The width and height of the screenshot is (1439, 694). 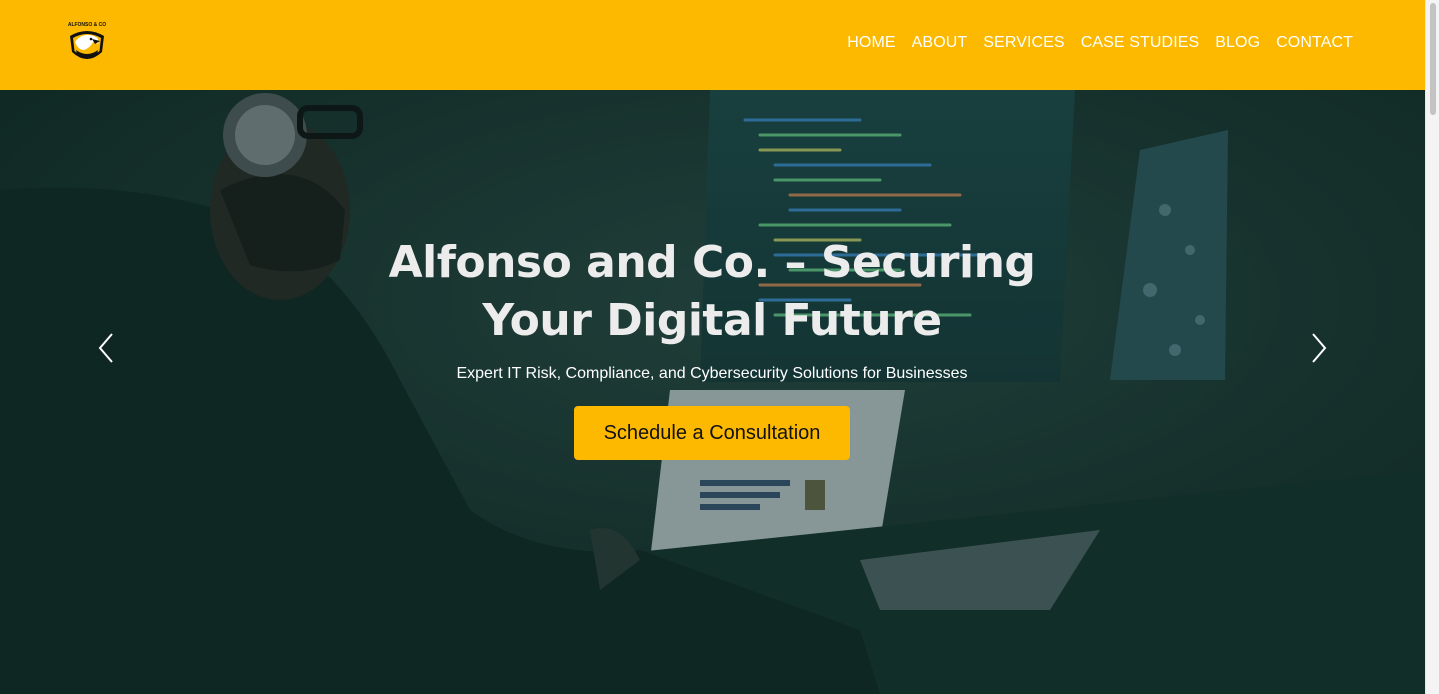 What do you see at coordinates (871, 43) in the screenshot?
I see `nav-home: HOME` at bounding box center [871, 43].